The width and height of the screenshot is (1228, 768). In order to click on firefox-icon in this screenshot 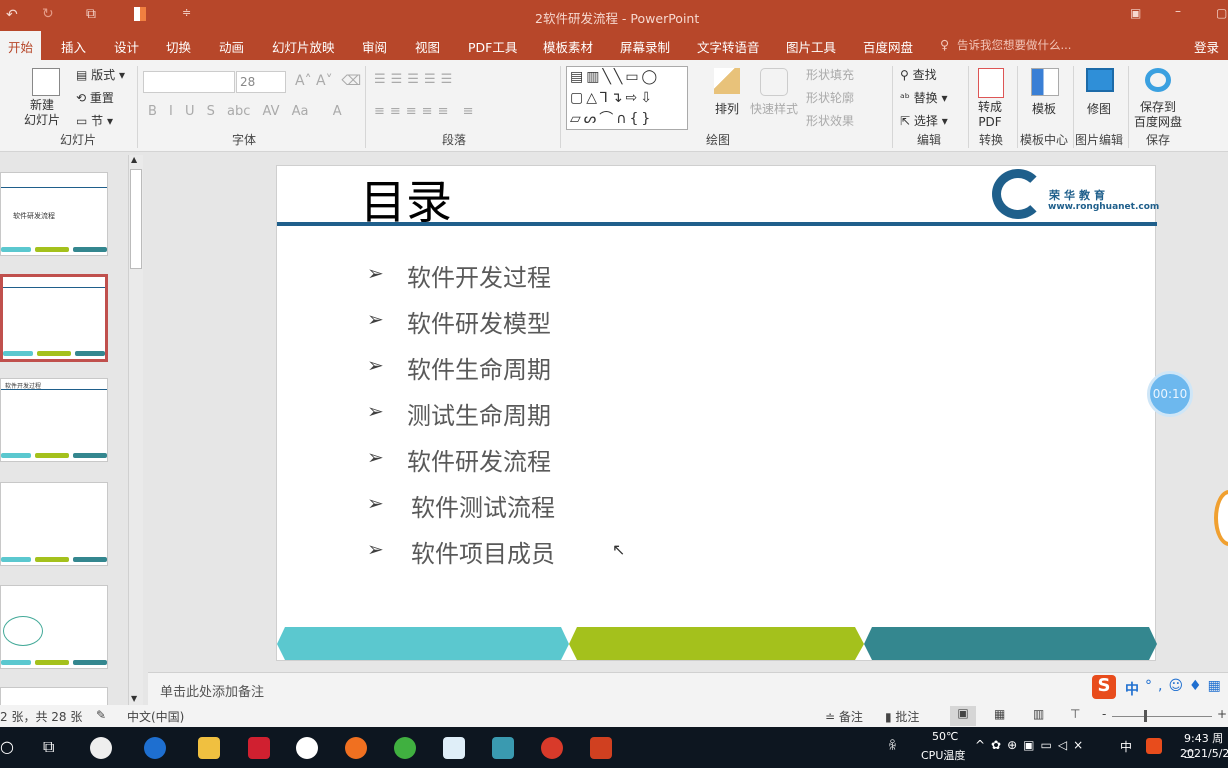, I will do `click(356, 748)`.